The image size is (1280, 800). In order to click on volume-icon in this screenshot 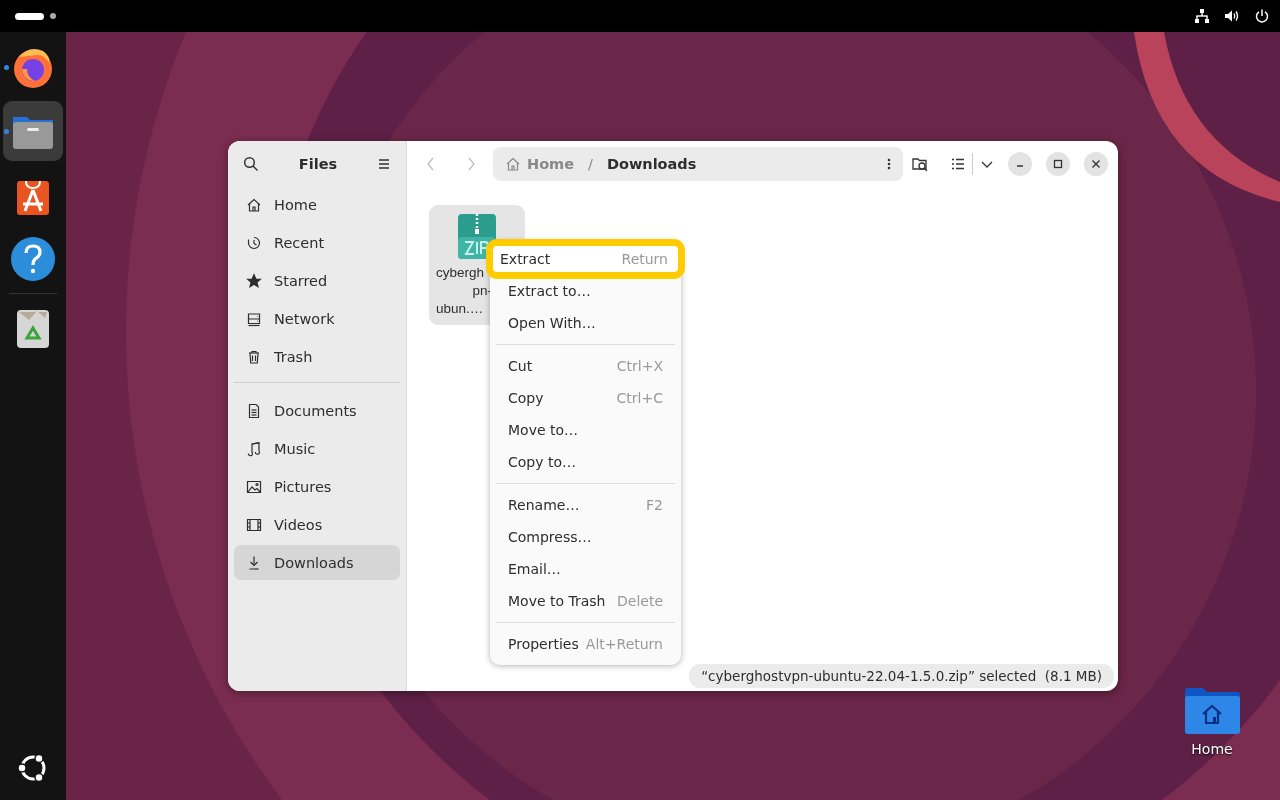, I will do `click(1232, 16)`.